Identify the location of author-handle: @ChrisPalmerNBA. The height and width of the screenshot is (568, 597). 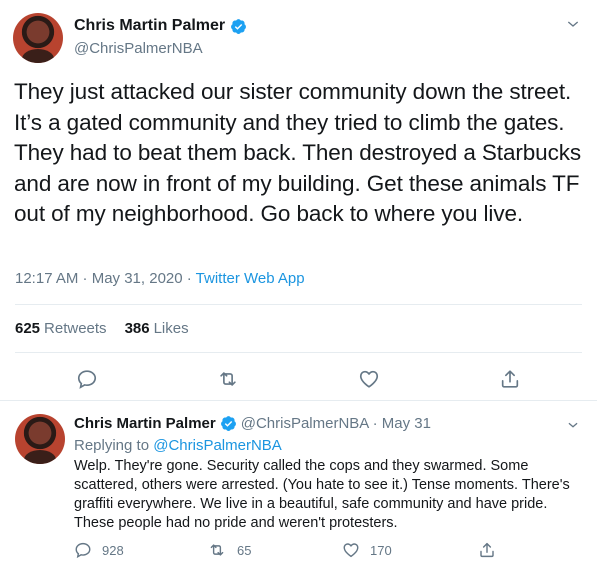
(138, 48).